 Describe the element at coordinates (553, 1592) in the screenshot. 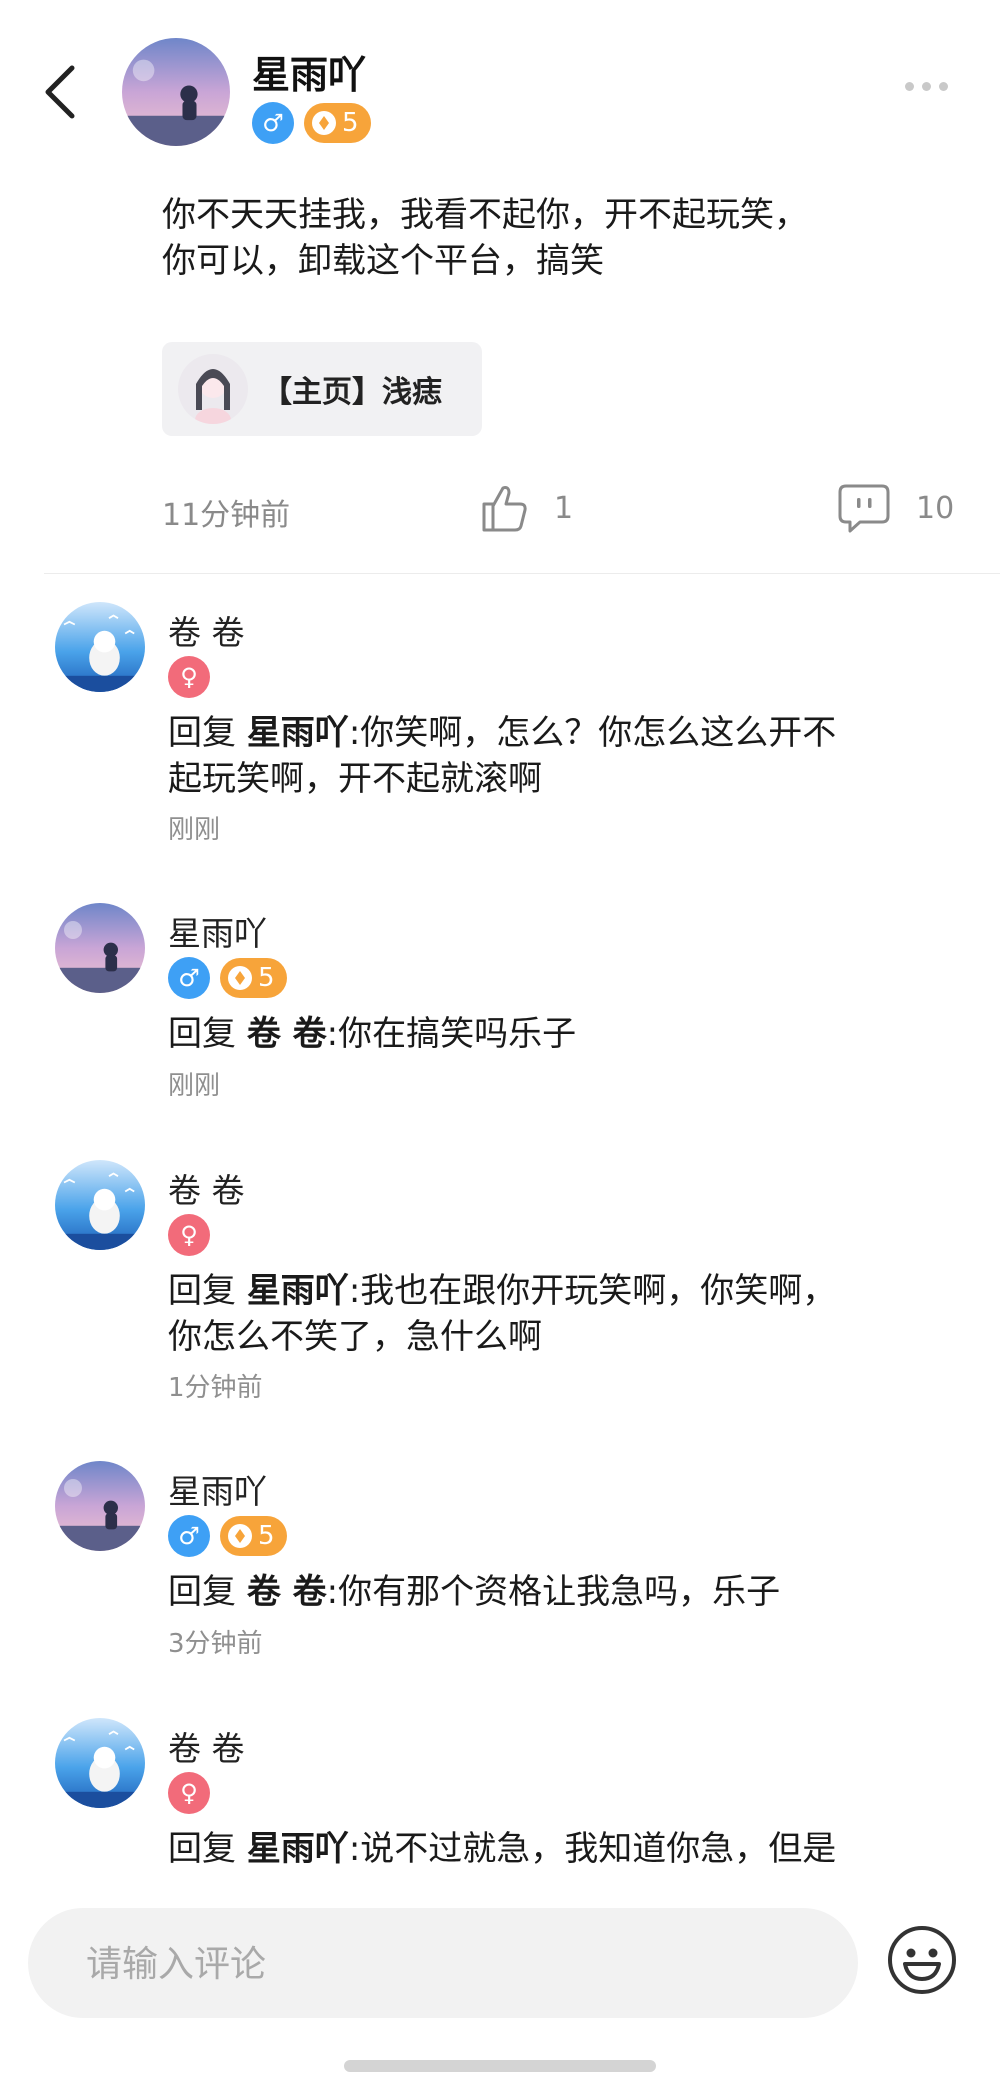

I see `comment-line: :你有那个资格让我急吗，乐子` at that location.